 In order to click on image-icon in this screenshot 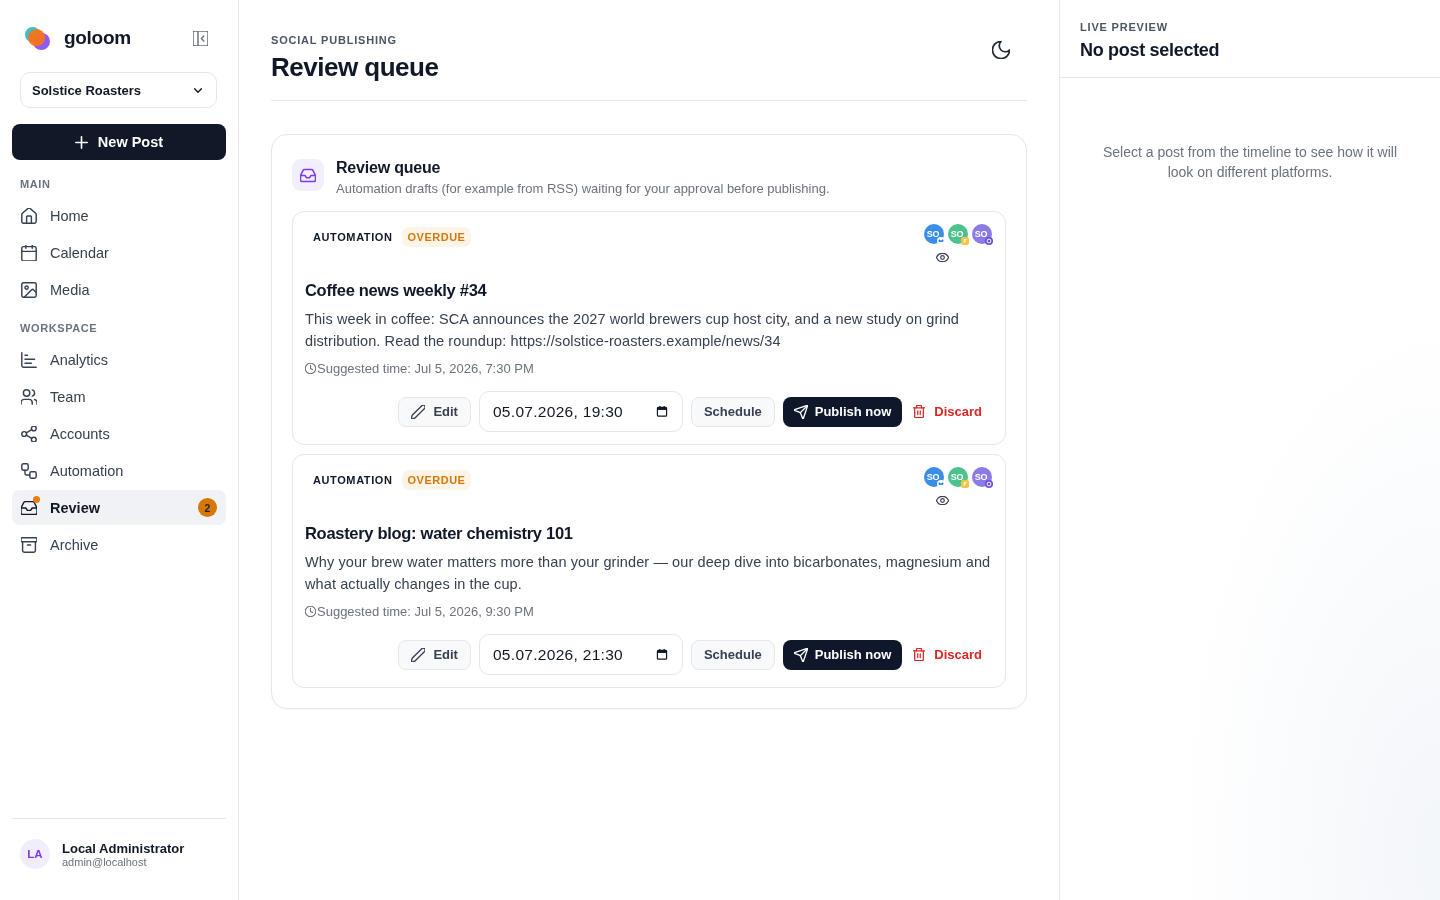, I will do `click(29, 289)`.